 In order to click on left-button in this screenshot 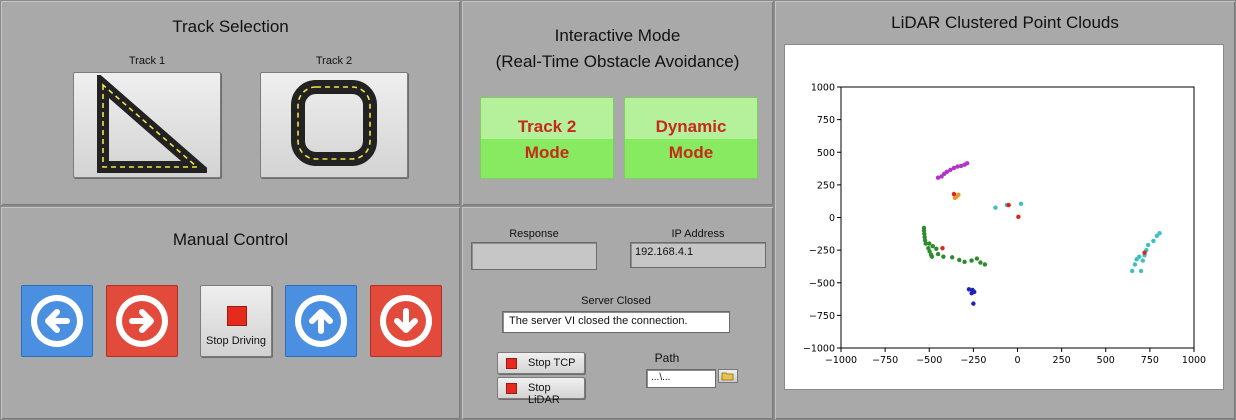, I will do `click(57, 321)`.